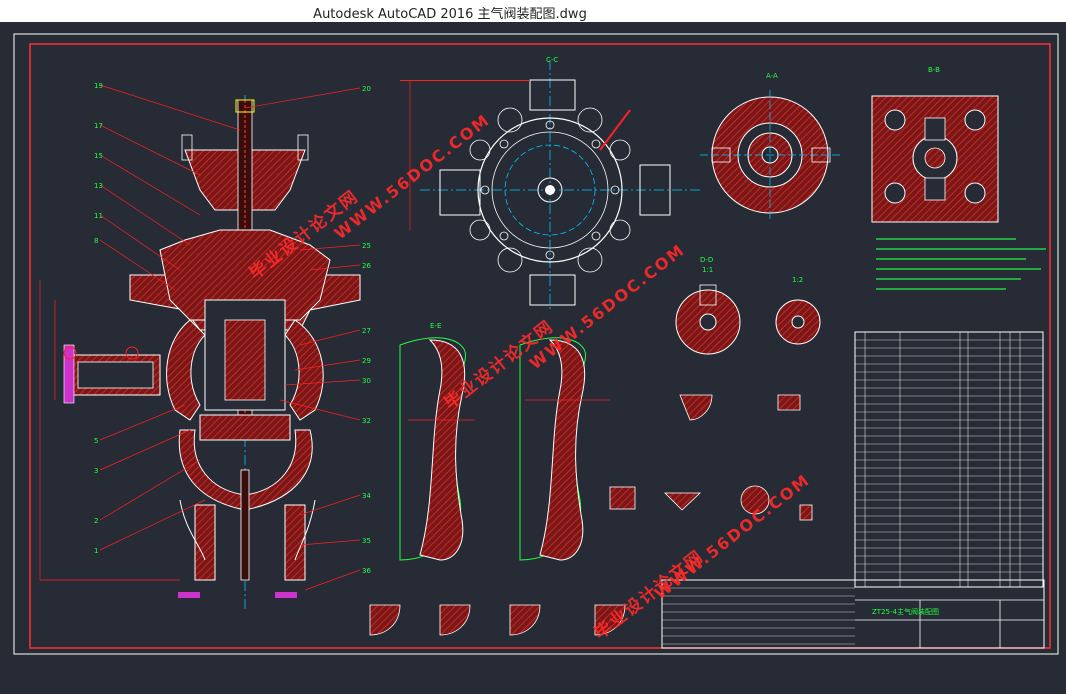  I want to click on svg-text: 3, so click(96, 471).